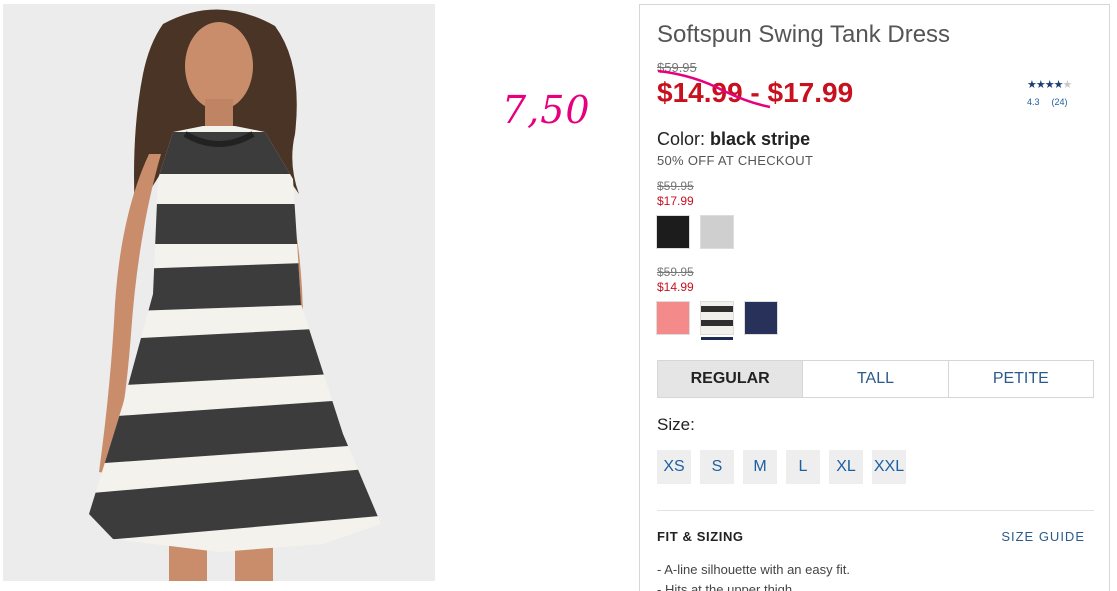  I want to click on size-button-xl: XL, so click(846, 467).